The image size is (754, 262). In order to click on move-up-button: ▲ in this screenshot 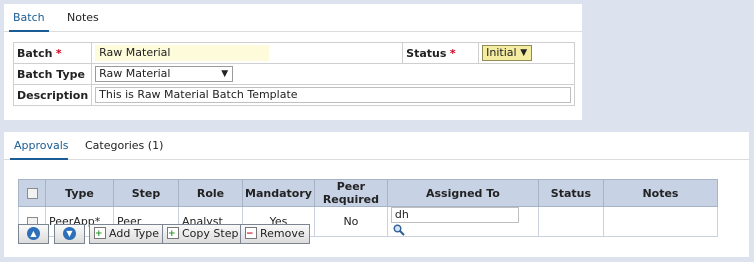, I will do `click(33, 234)`.